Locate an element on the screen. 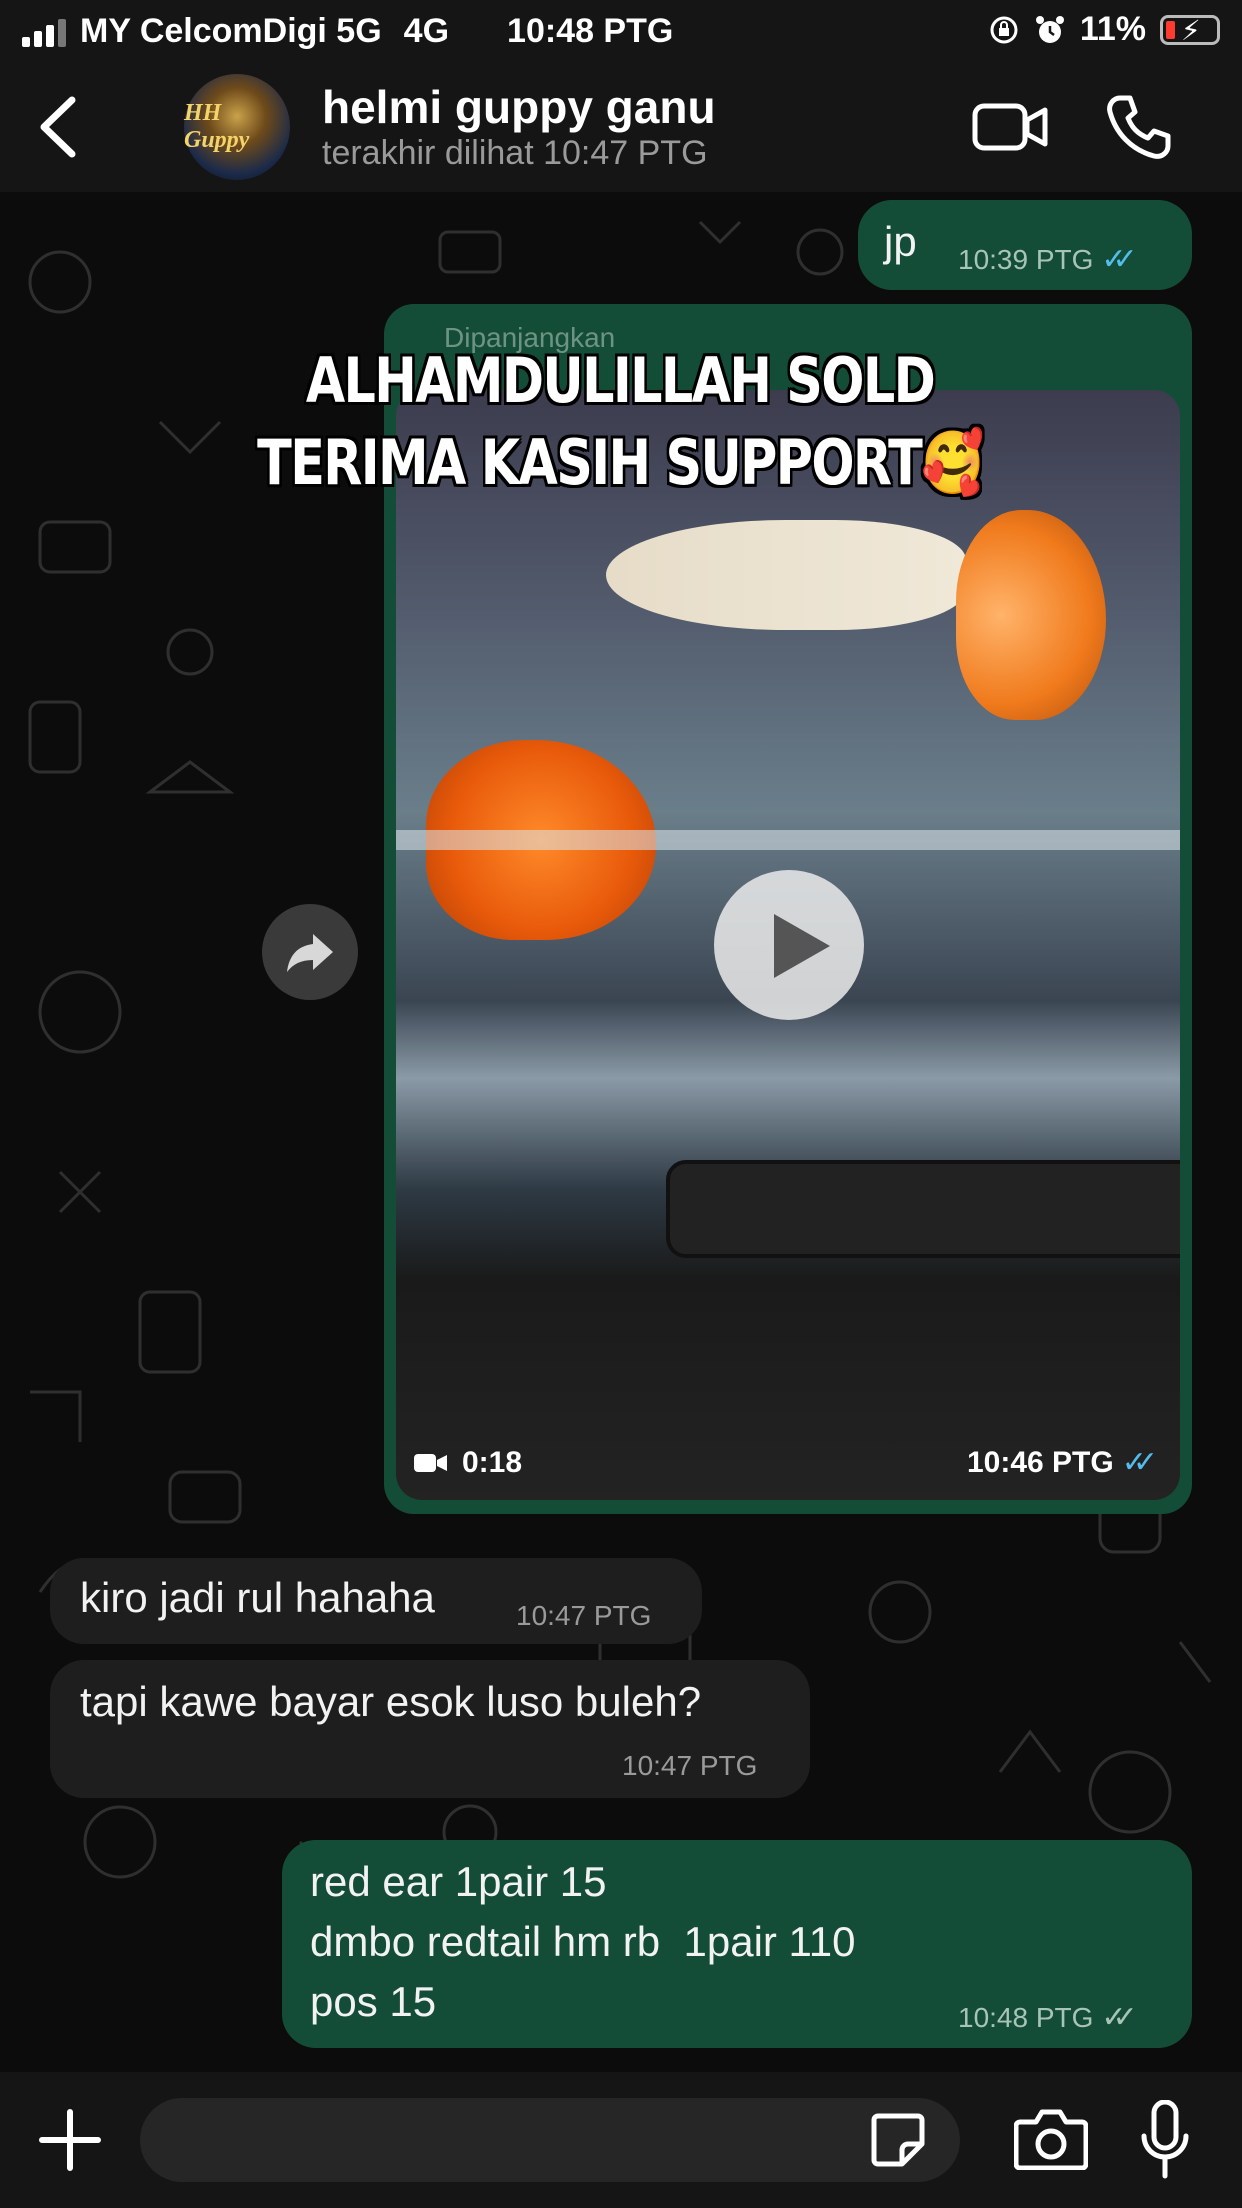 The image size is (1242, 2208). carrier-label: MY CelcomDigi 5G is located at coordinates (231, 31).